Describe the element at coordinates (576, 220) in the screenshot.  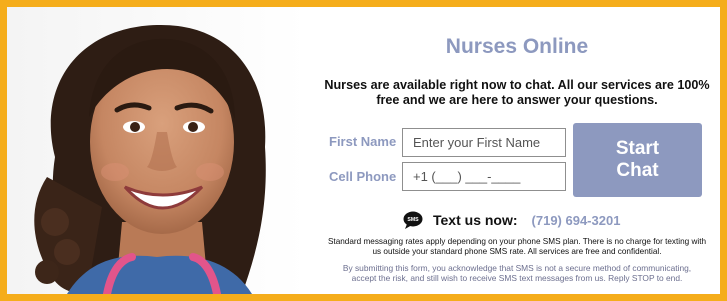
I see `sms-phone-link: (719) 694-3201` at that location.